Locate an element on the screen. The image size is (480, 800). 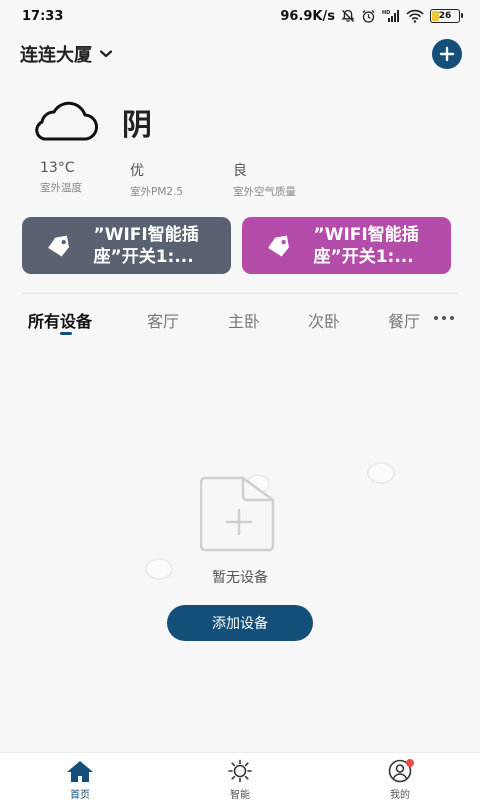
location-name: 连连大厦 is located at coordinates (56, 55).